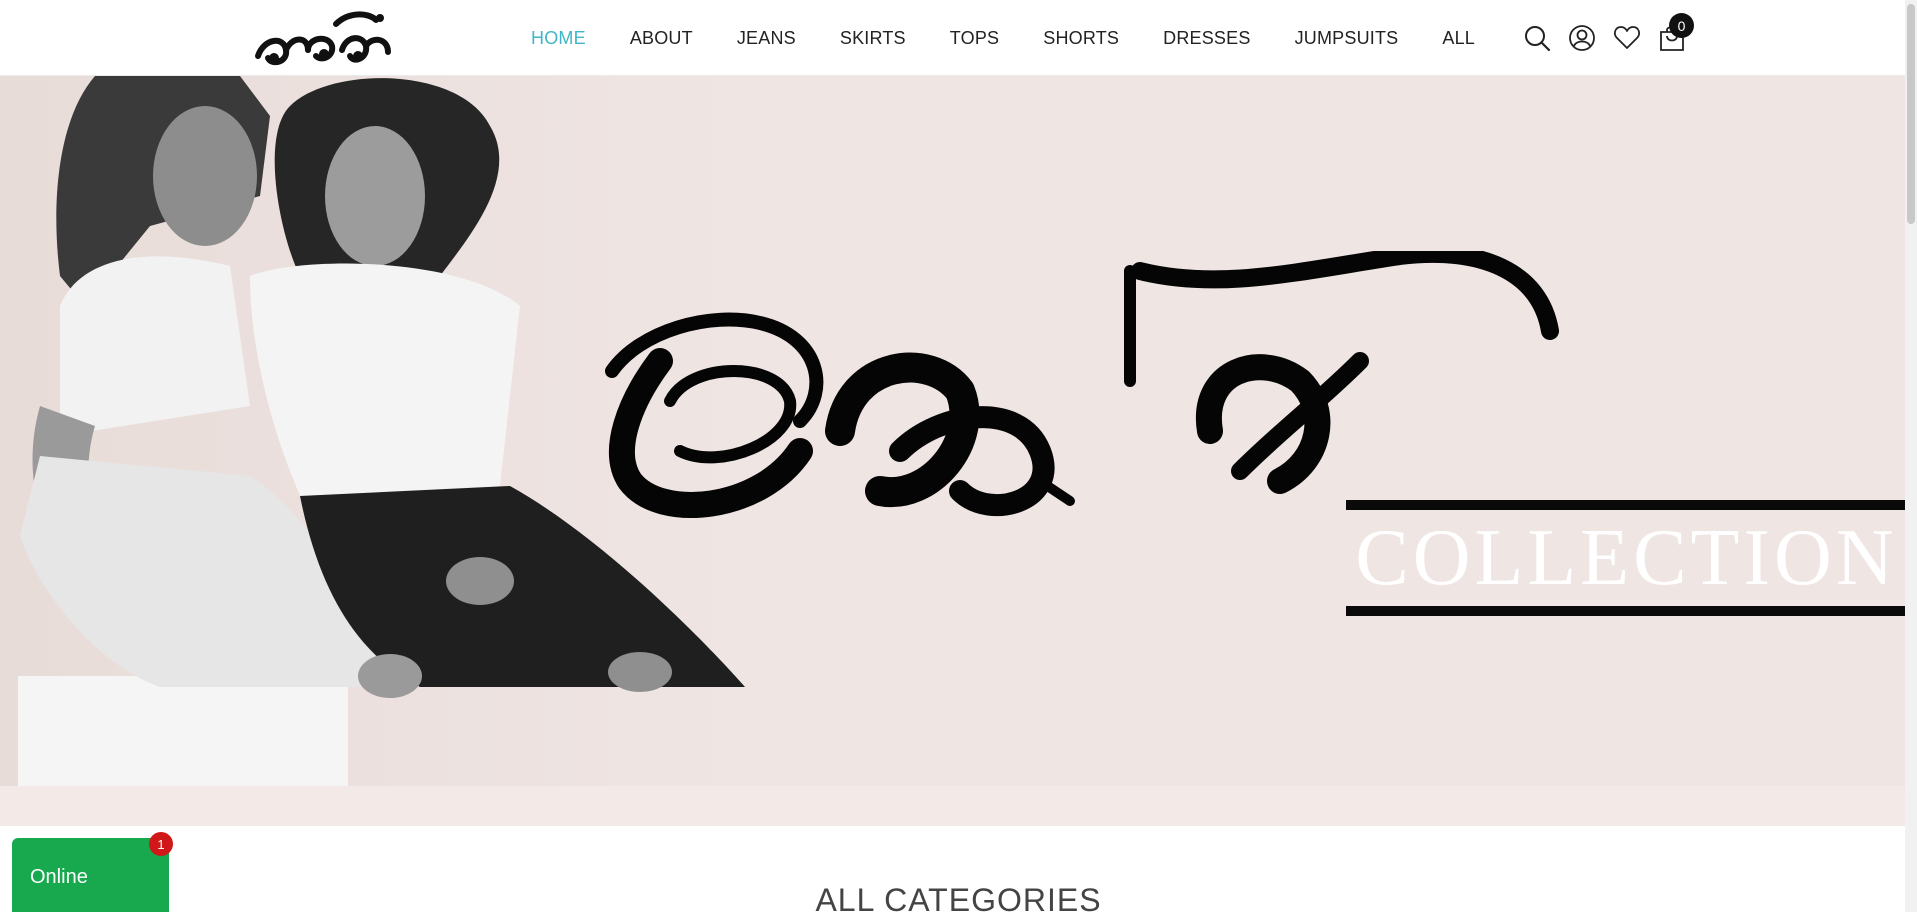 The height and width of the screenshot is (919, 1917). I want to click on nav-about: ABOUT, so click(661, 38).